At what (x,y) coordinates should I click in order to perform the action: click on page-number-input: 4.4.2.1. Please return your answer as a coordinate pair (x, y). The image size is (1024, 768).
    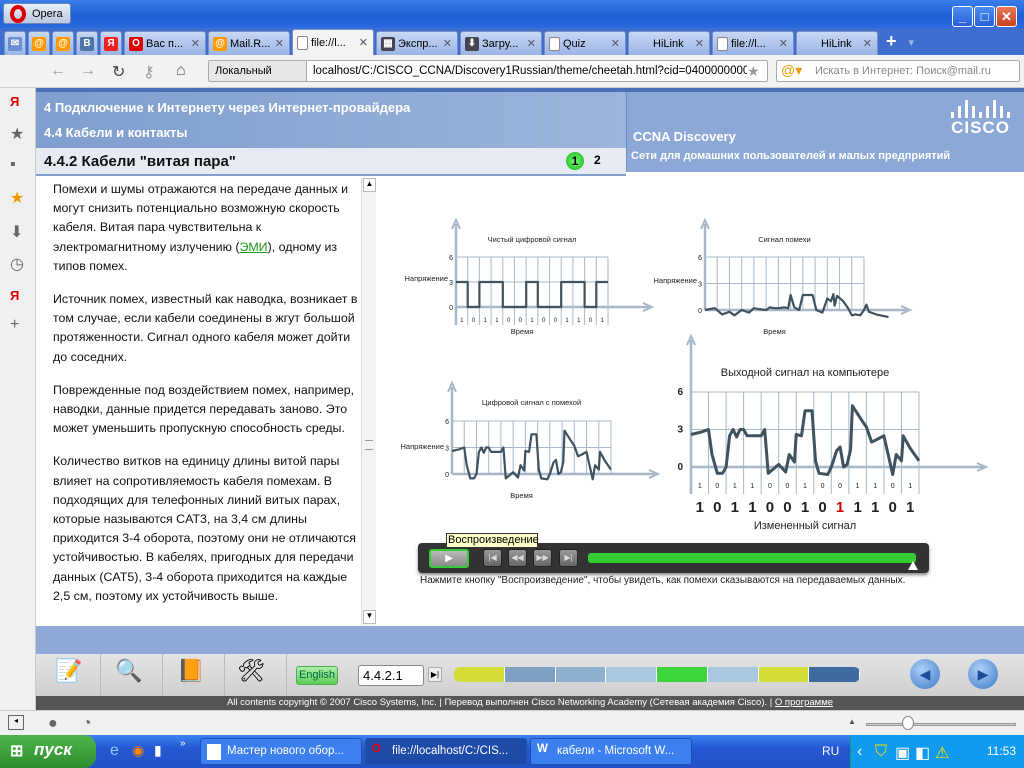
    Looking at the image, I should click on (391, 675).